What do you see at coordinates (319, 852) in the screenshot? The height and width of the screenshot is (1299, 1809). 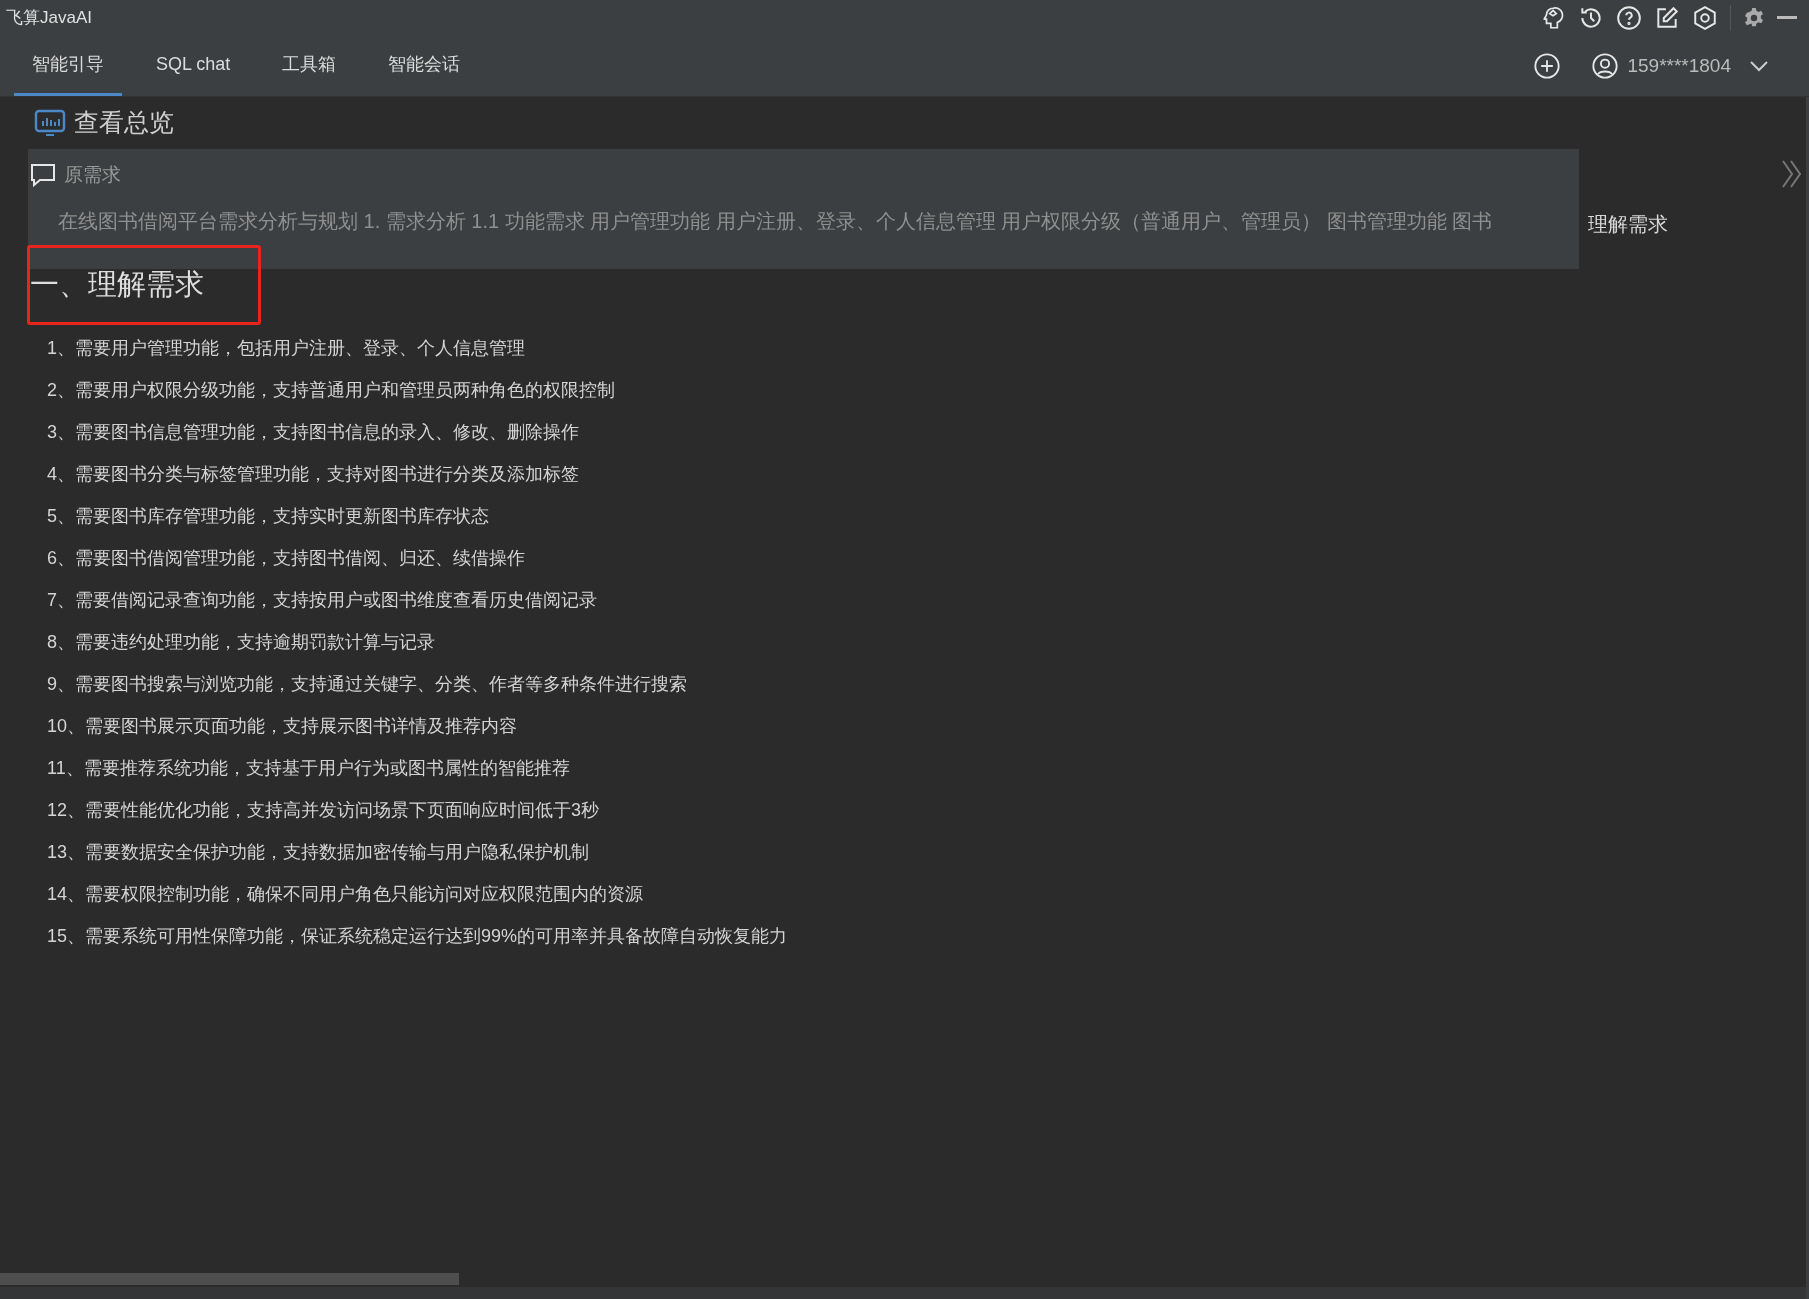 I see `requirement-item: 13、需要数据安全保护功能，支持数据加密传输与用户隐私保护机制` at bounding box center [319, 852].